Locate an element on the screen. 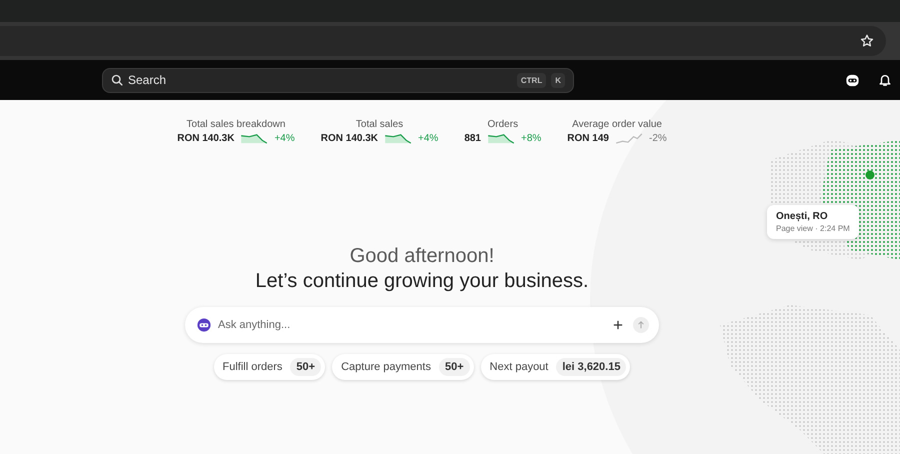 Image resolution: width=900 pixels, height=454 pixels. event-detail: Page view · 2:24 PM is located at coordinates (813, 228).